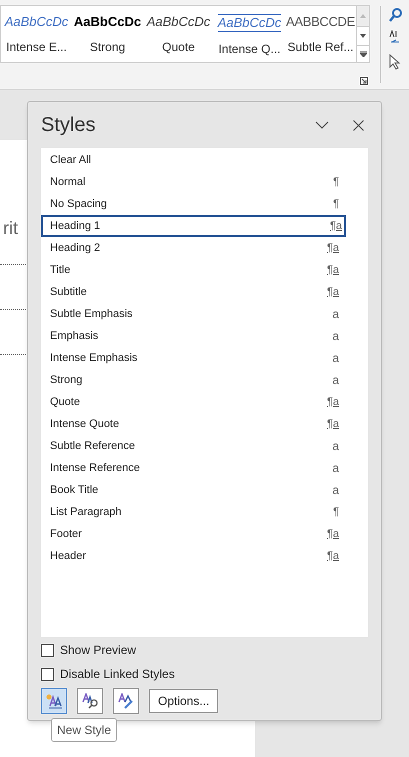 This screenshot has height=757, width=409. Describe the element at coordinates (204, 292) in the screenshot. I see `style-list-item: Subtitle ¶a` at that location.